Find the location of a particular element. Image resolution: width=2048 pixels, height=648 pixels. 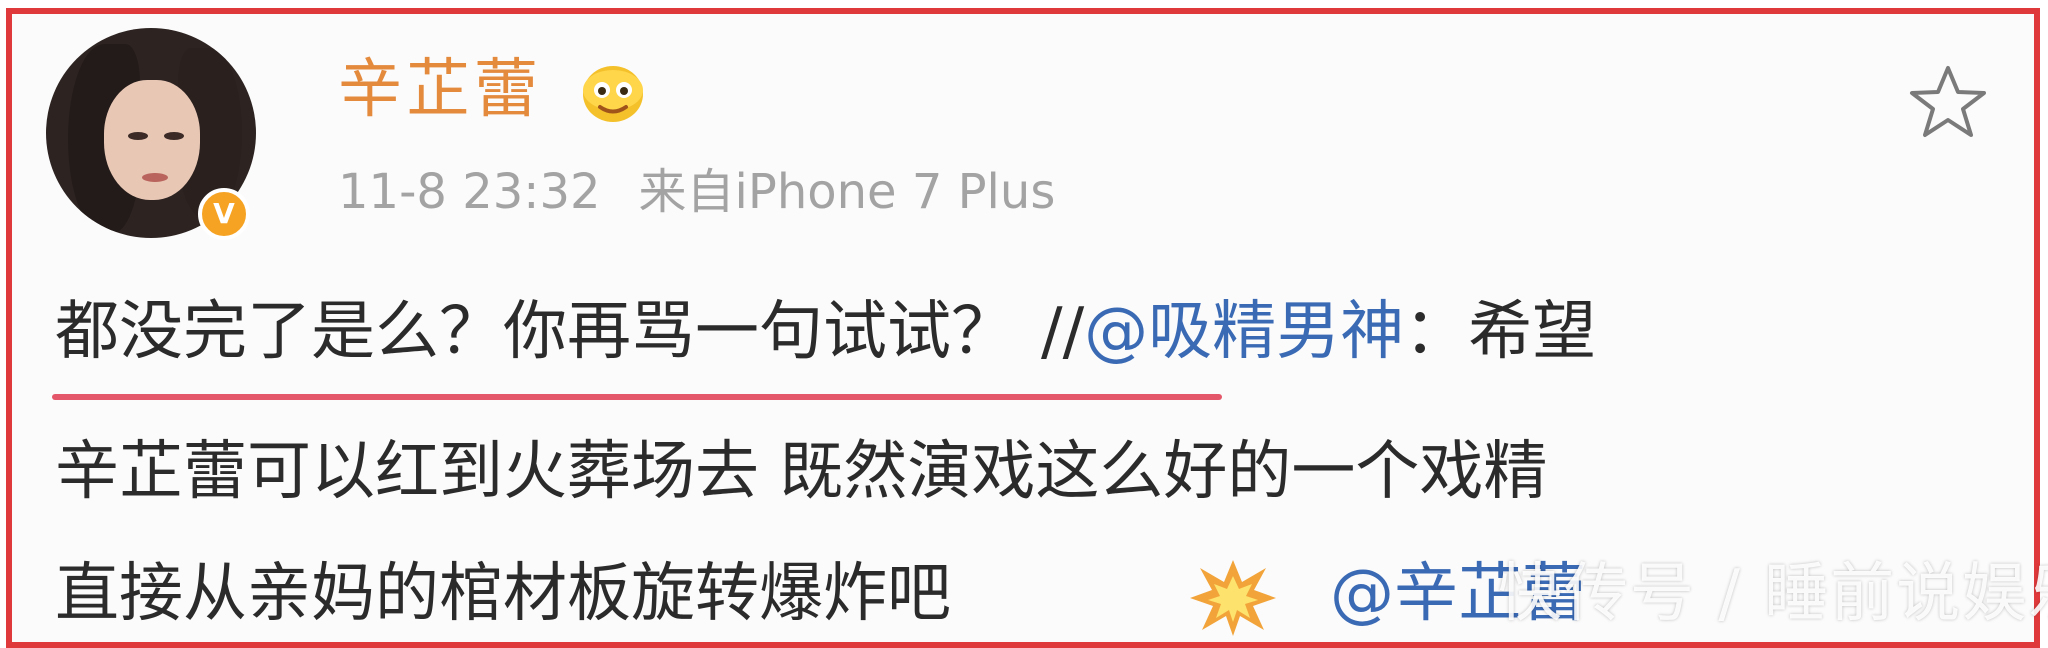

star-icon is located at coordinates (1948, 102).